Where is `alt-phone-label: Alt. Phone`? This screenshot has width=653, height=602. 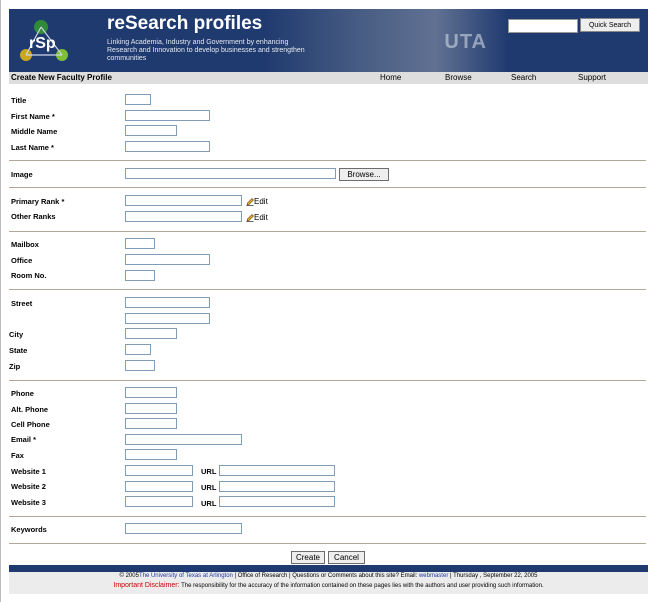 alt-phone-label: Alt. Phone is located at coordinates (30, 409).